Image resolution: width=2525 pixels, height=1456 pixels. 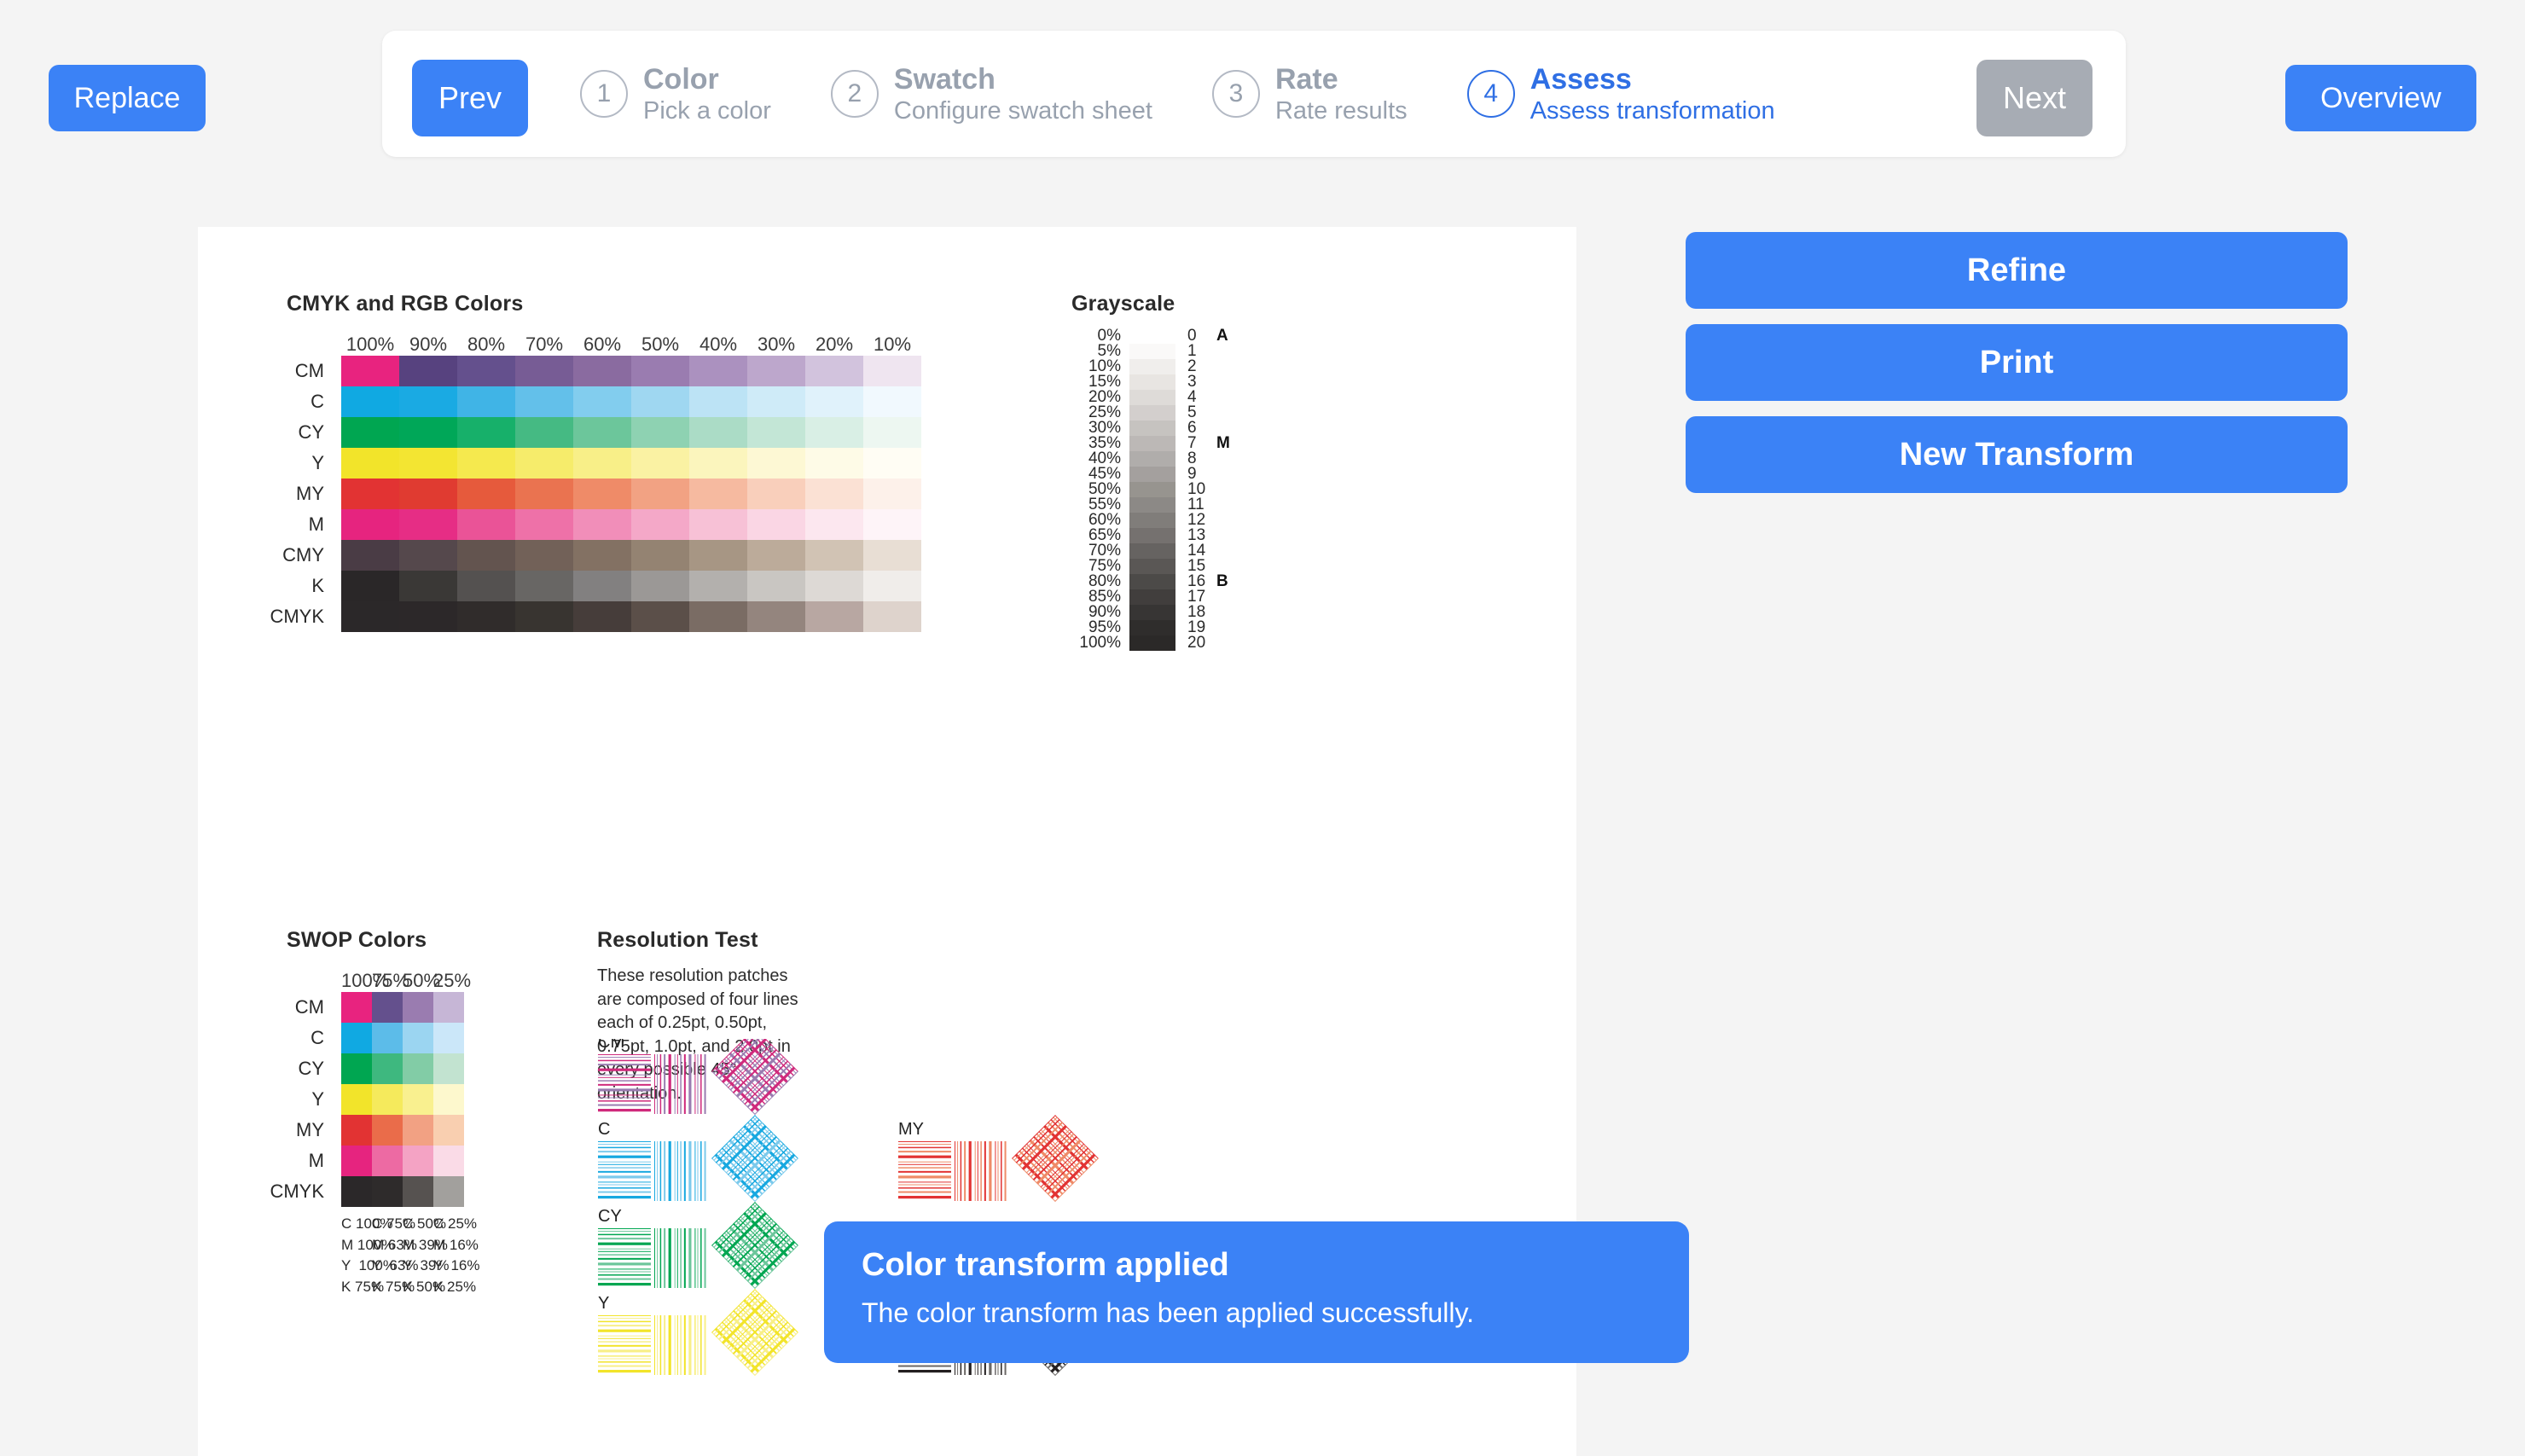 I want to click on cmyk-row: K, so click(x=588, y=586).